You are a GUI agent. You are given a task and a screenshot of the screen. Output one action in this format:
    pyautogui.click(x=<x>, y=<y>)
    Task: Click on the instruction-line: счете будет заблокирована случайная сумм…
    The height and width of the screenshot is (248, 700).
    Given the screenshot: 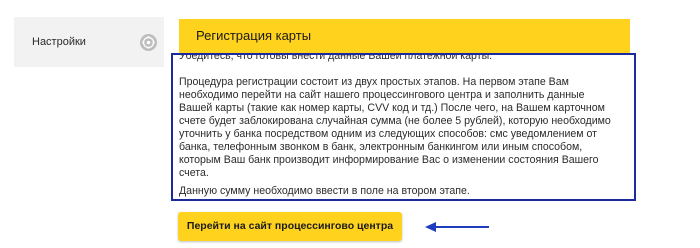 What is the action you would take?
    pyautogui.click(x=395, y=121)
    